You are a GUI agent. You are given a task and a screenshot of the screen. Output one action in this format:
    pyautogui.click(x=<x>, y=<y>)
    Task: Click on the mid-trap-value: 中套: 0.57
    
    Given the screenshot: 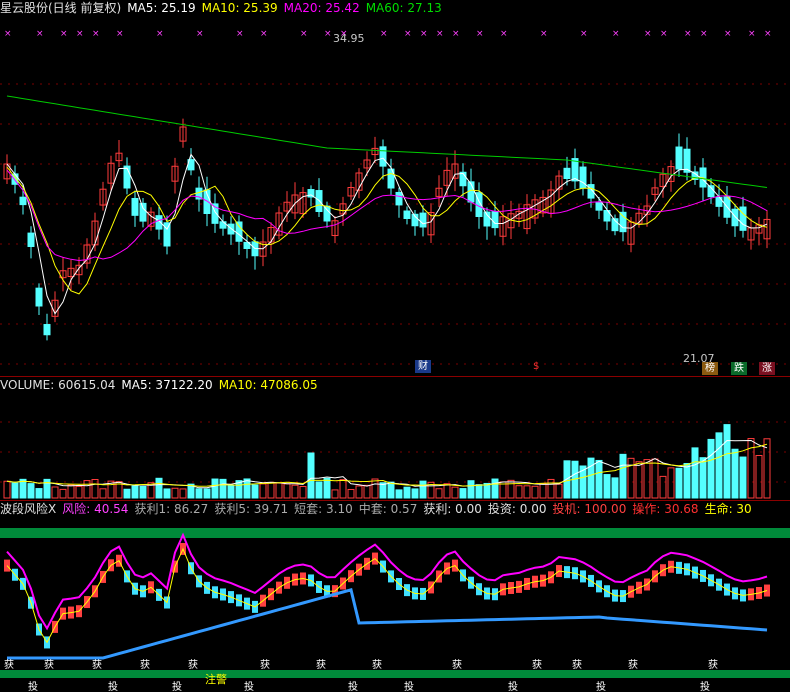 What is the action you would take?
    pyautogui.click(x=388, y=509)
    